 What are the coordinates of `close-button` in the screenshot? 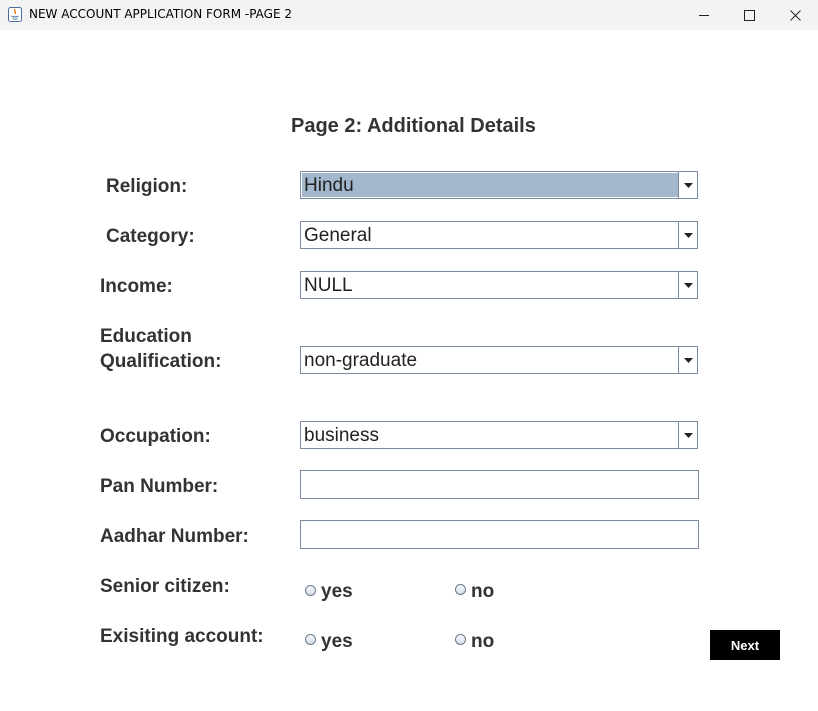 It's located at (795, 15).